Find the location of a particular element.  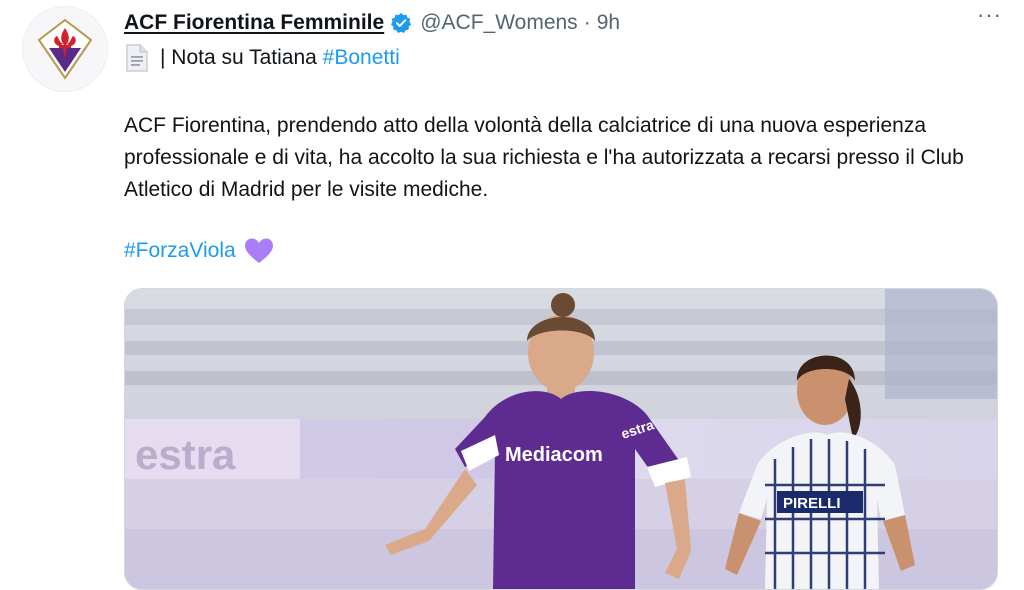

more-options-icon: ··· is located at coordinates (989, 15).